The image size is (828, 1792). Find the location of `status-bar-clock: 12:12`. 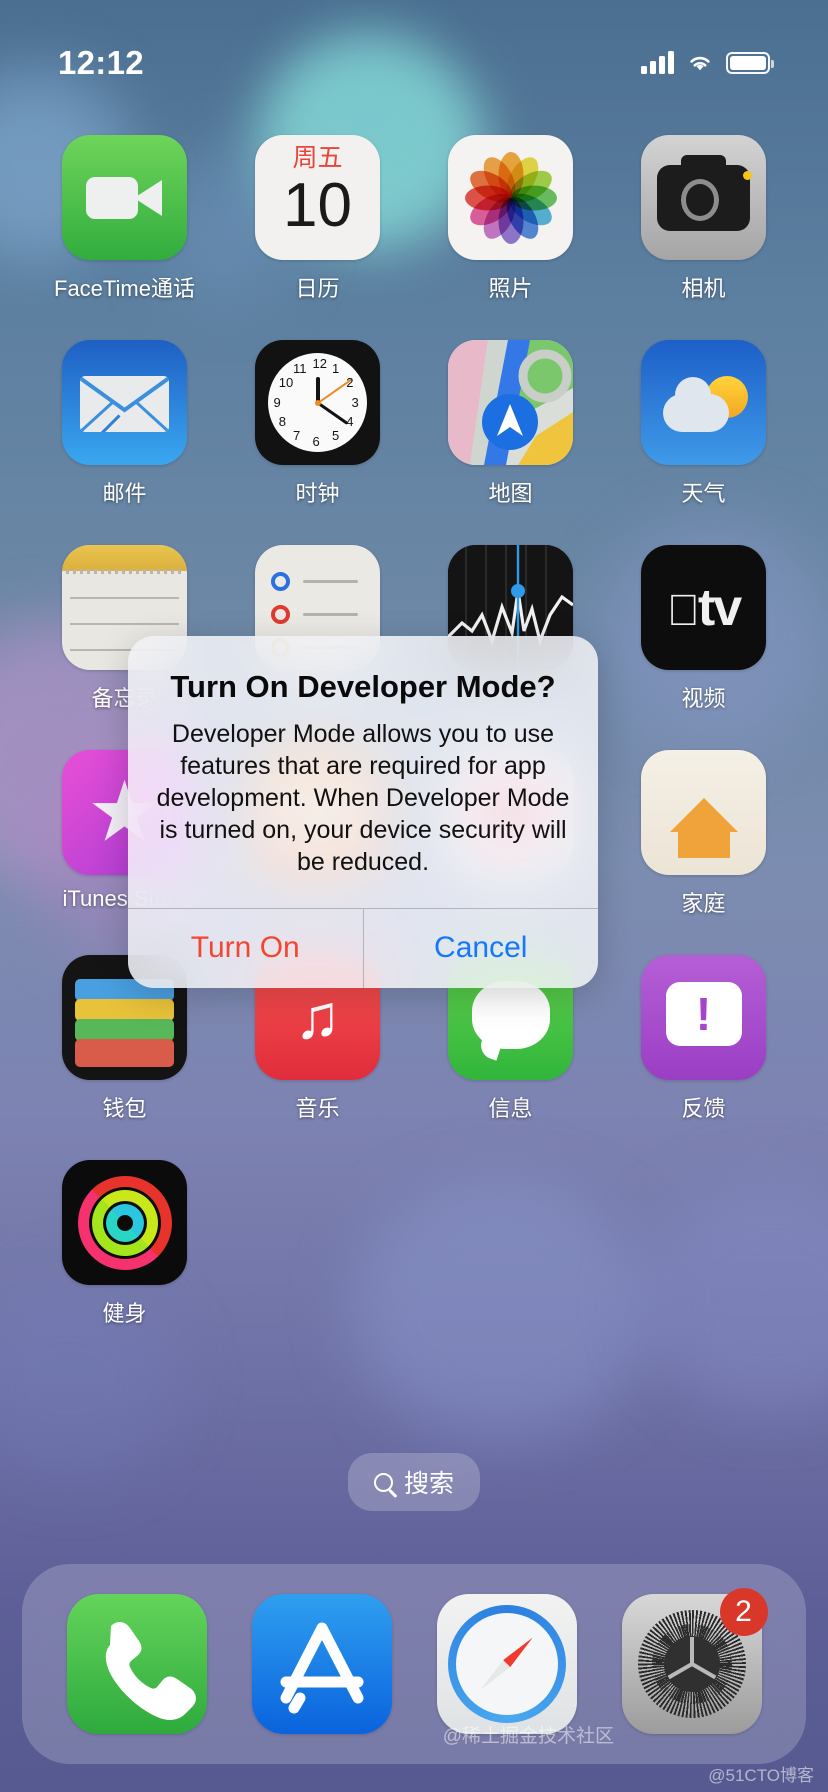

status-bar-clock: 12:12 is located at coordinates (101, 62).